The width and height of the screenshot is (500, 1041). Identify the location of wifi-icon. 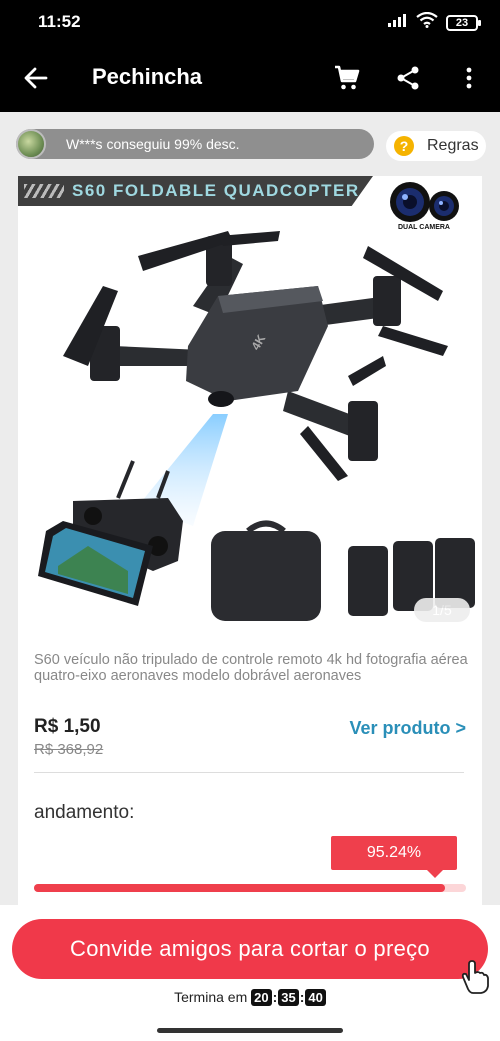
(427, 22).